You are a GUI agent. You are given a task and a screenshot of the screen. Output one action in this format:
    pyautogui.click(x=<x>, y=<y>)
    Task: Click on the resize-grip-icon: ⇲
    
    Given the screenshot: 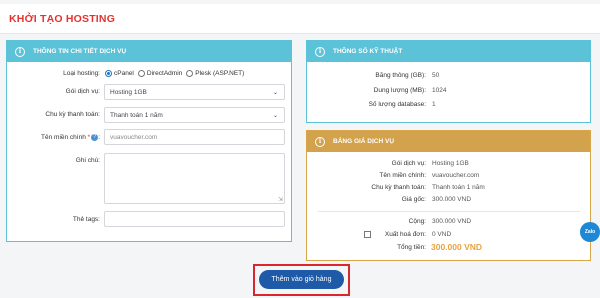 What is the action you would take?
    pyautogui.click(x=280, y=199)
    